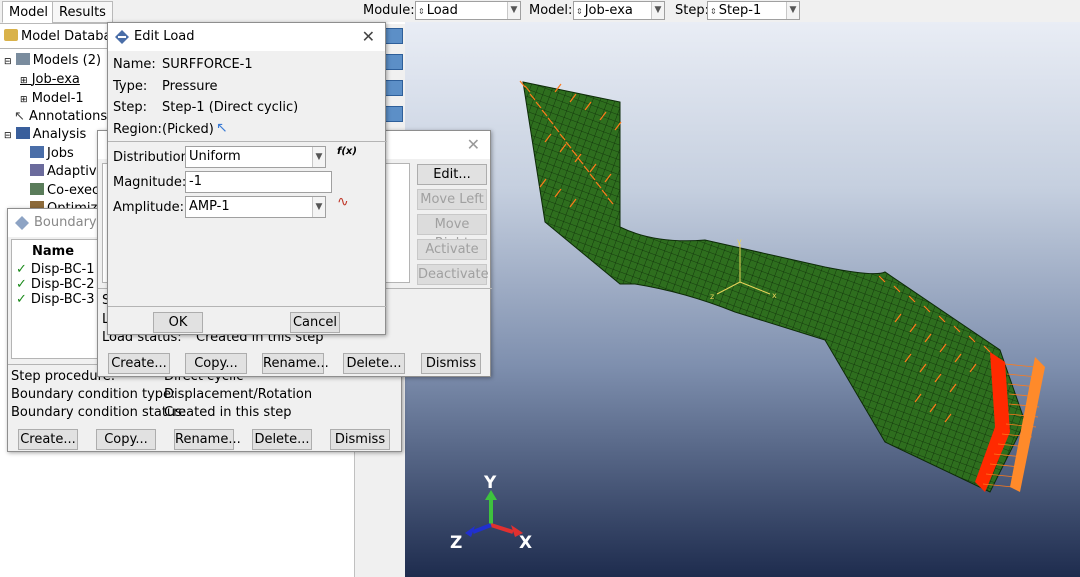 Image resolution: width=1080 pixels, height=577 pixels. Describe the element at coordinates (207, 64) in the screenshot. I see `name-value: SURFFORCE-1` at that location.